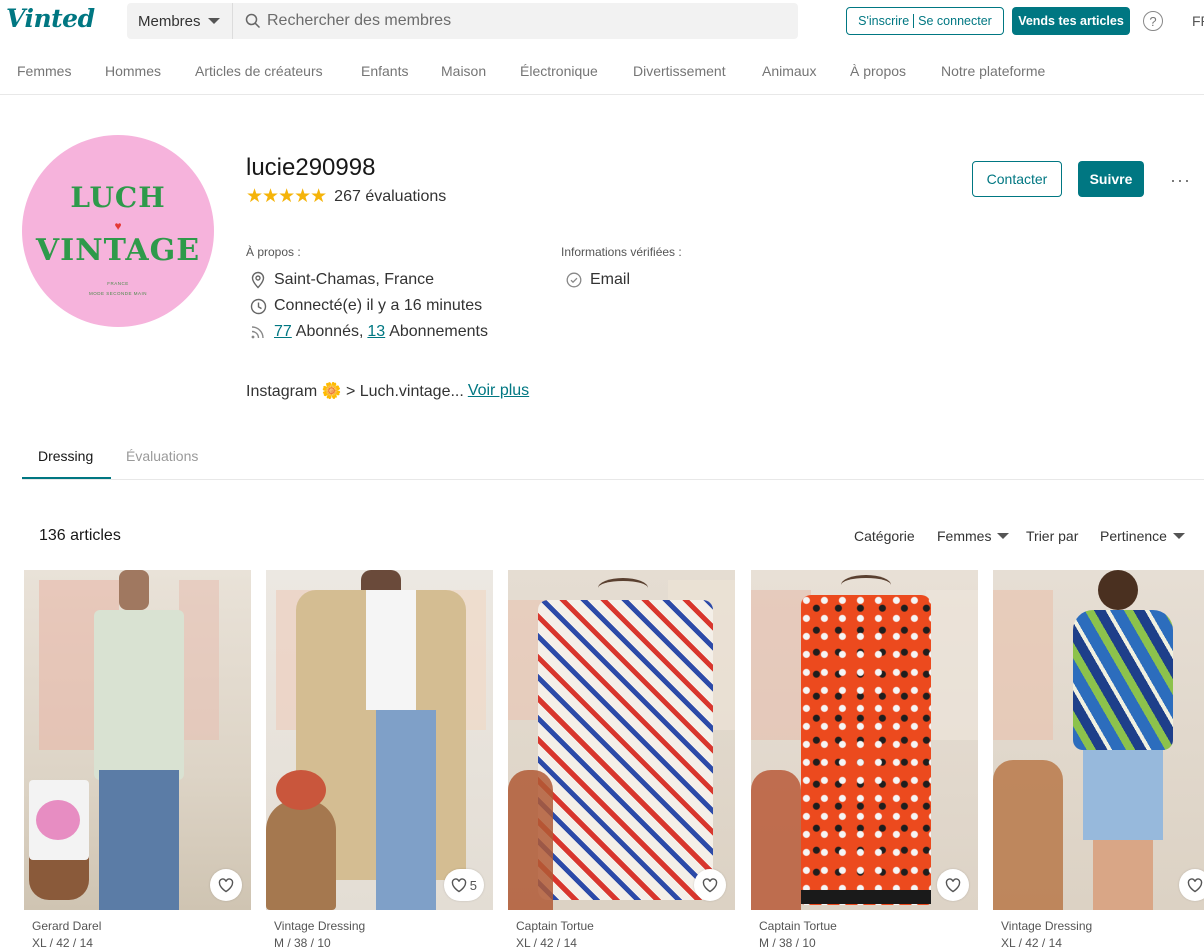 The height and width of the screenshot is (951, 1204). I want to click on search-type-select: Membres, so click(180, 21).